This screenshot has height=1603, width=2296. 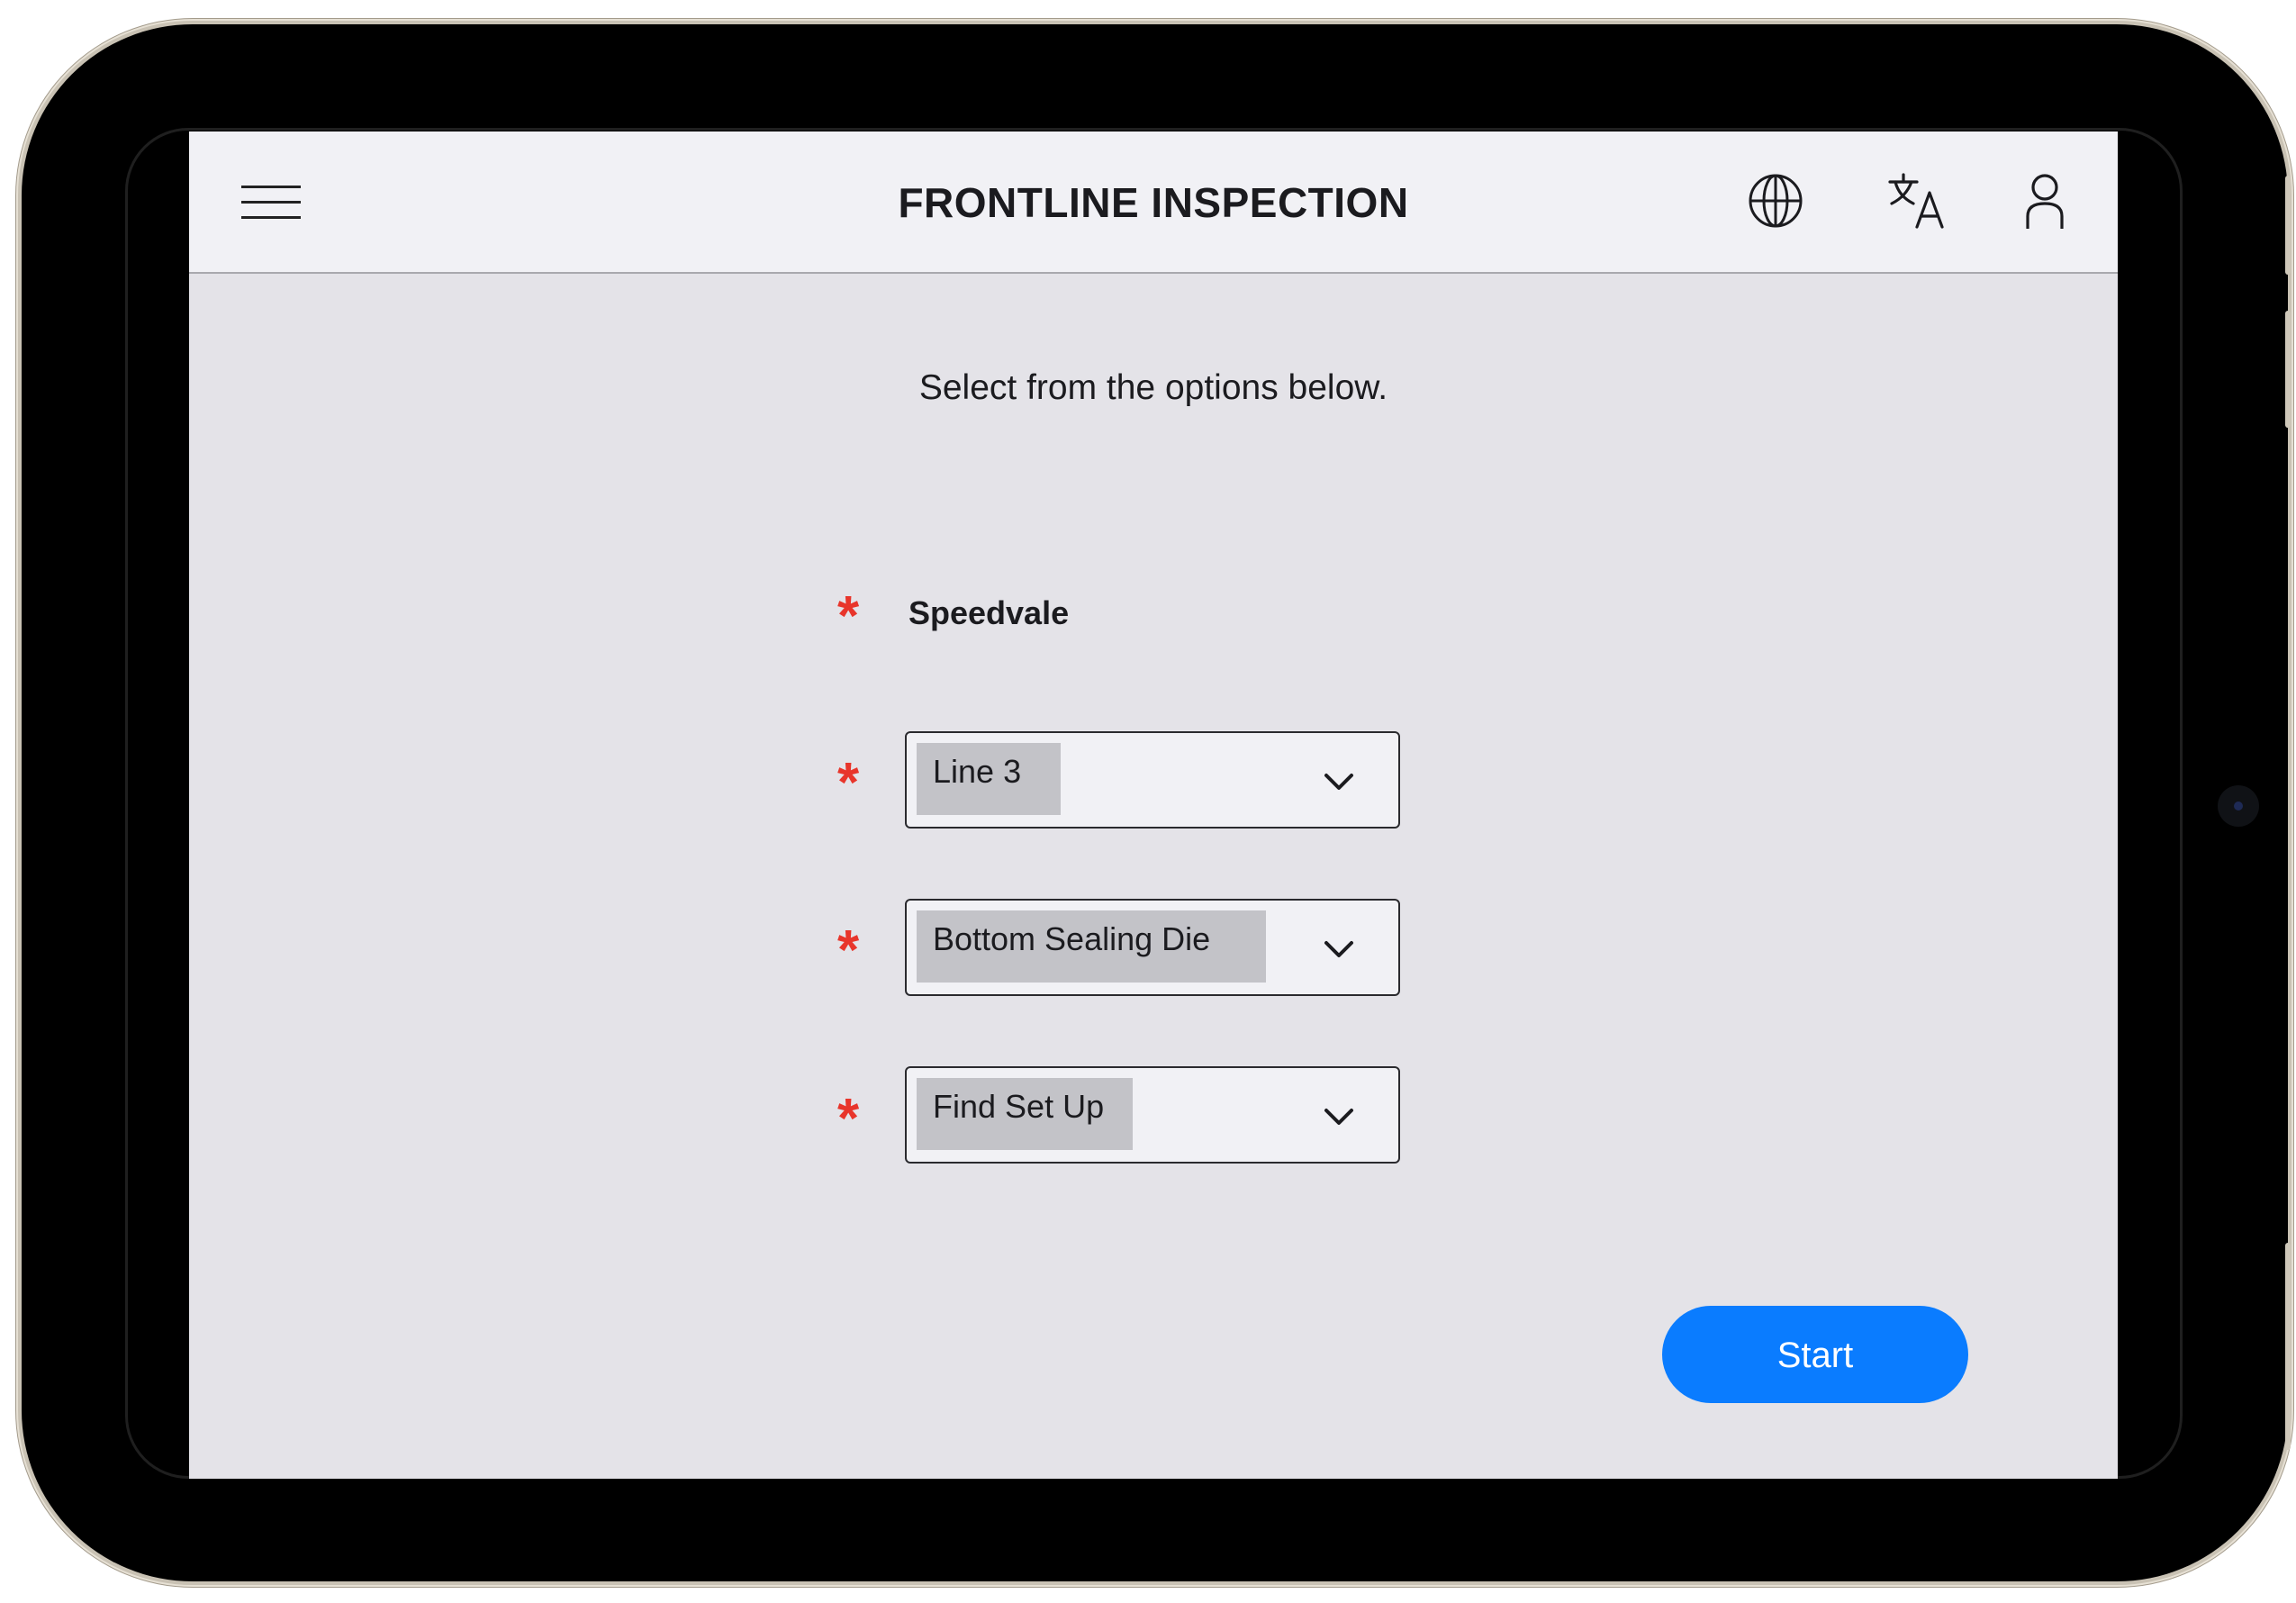 What do you see at coordinates (1917, 200) in the screenshot?
I see `translate-icon` at bounding box center [1917, 200].